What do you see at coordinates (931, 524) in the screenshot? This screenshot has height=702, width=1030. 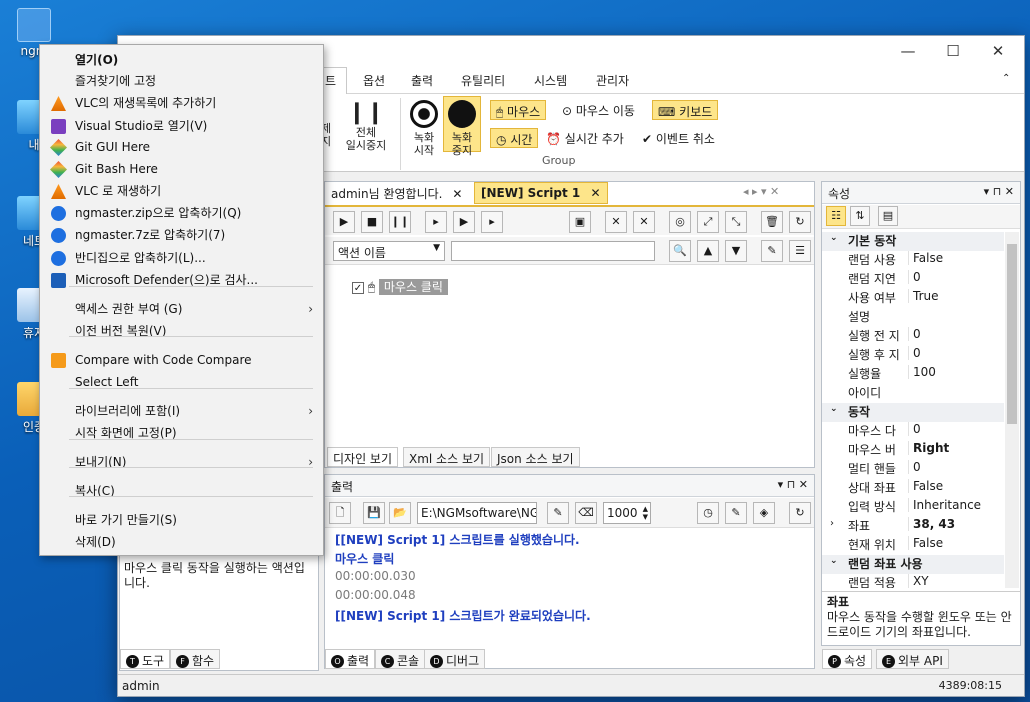 I see `property-value: 38, 43` at bounding box center [931, 524].